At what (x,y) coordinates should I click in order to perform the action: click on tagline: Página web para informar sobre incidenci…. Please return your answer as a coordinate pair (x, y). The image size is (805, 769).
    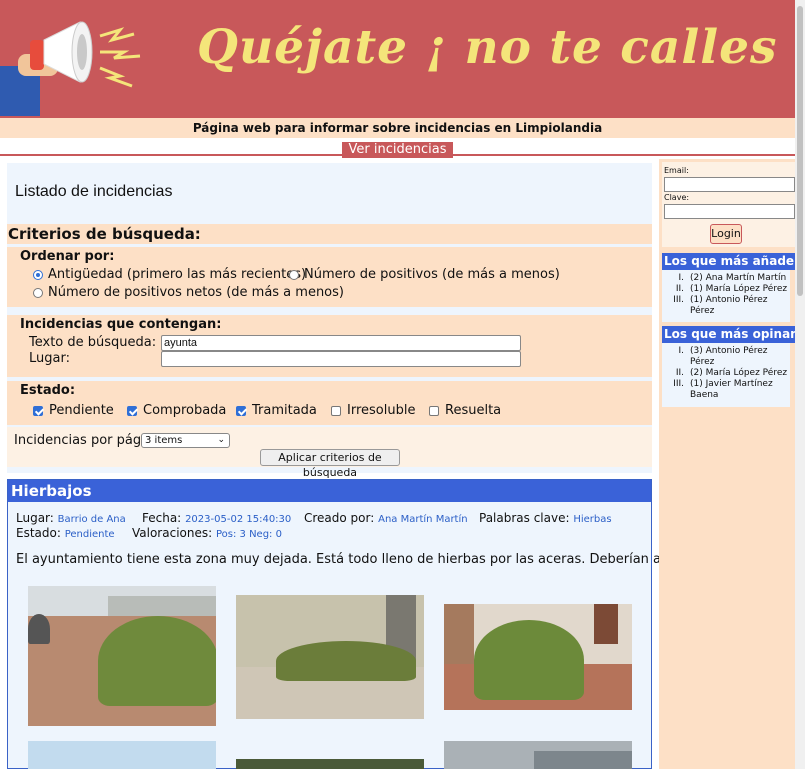
    Looking at the image, I should click on (397, 128).